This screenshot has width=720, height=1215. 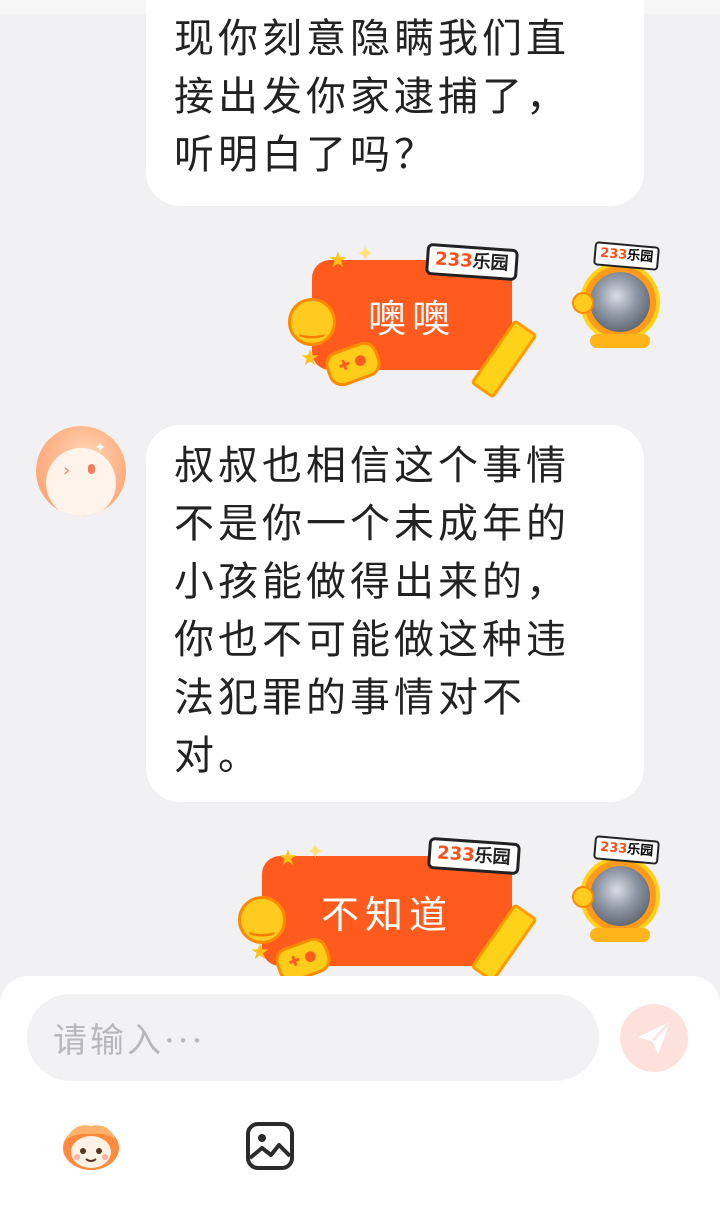 I want to click on message-line: 你也不可能做这种违, so click(x=372, y=640).